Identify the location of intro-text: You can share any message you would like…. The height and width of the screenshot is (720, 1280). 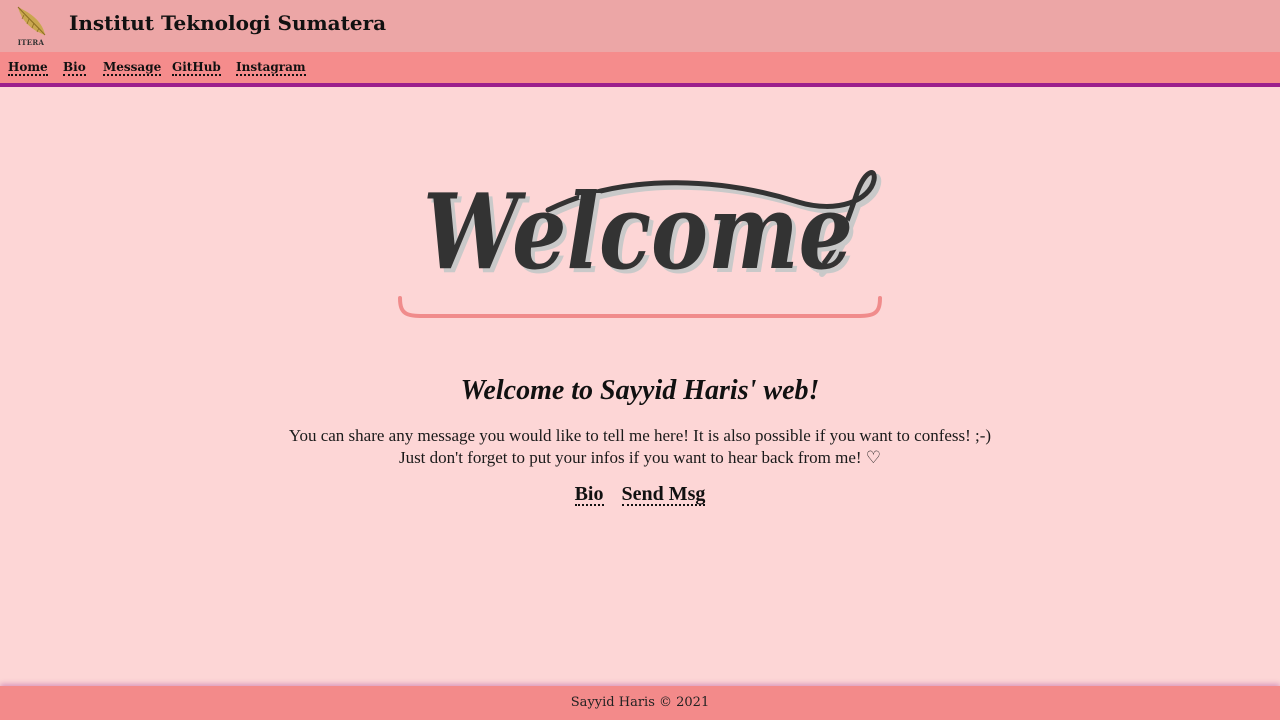
(640, 447).